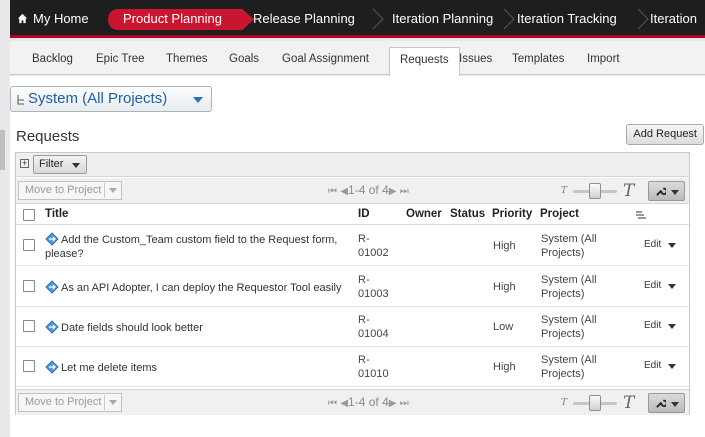 The image size is (705, 437). I want to click on tab-label: Release Planning, so click(304, 18).